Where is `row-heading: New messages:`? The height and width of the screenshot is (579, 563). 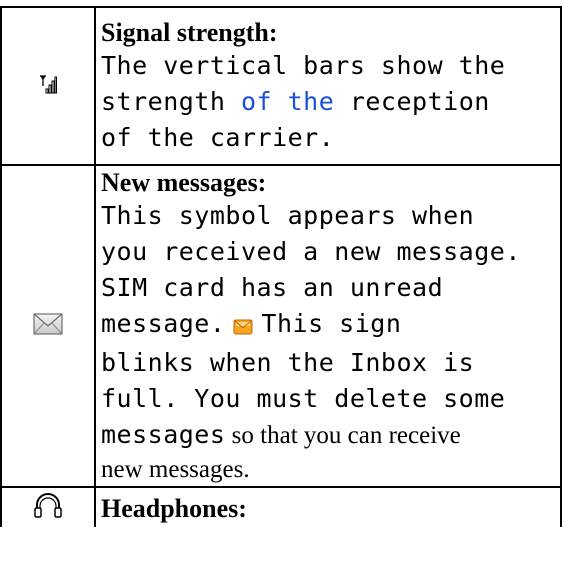
row-heading: New messages: is located at coordinates (184, 182).